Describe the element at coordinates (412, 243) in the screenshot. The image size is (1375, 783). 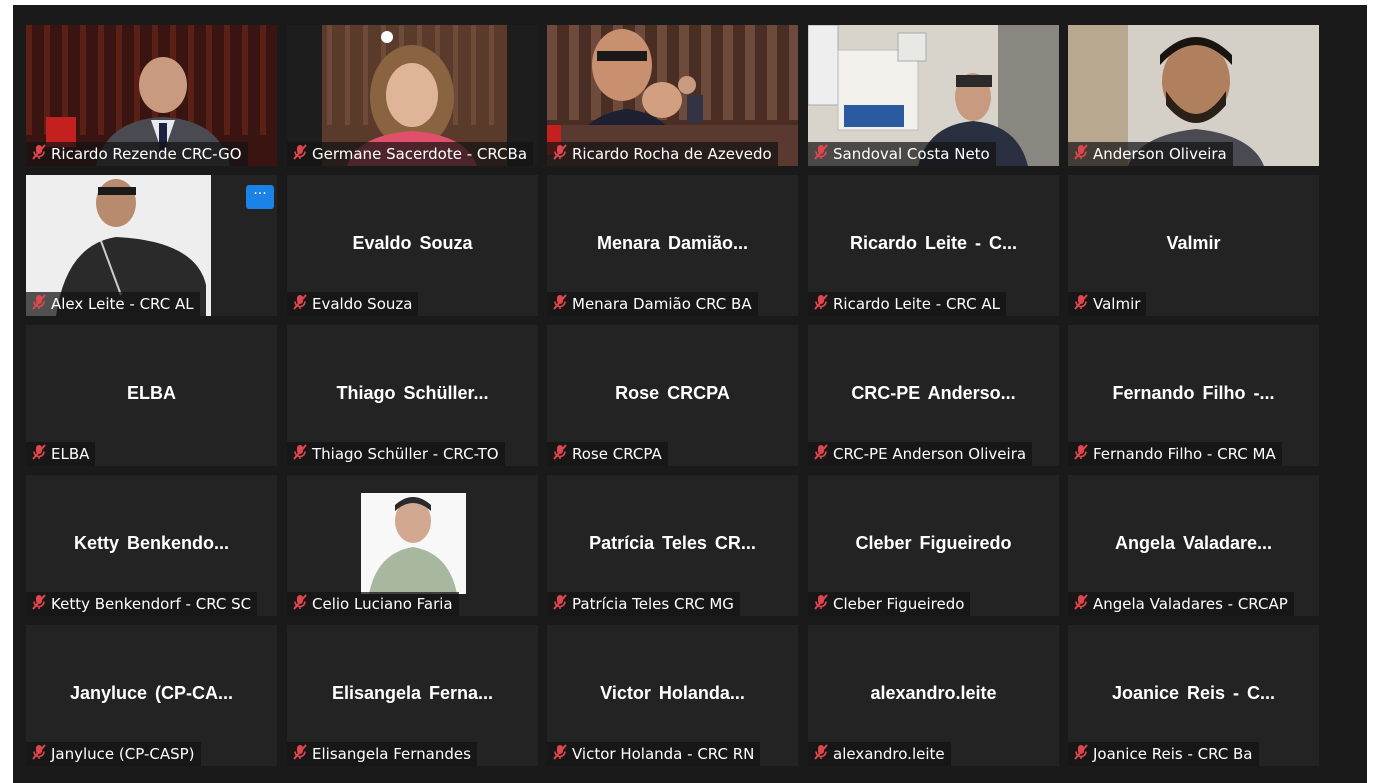
I see `participant-display-name: Evaldo Souza` at that location.